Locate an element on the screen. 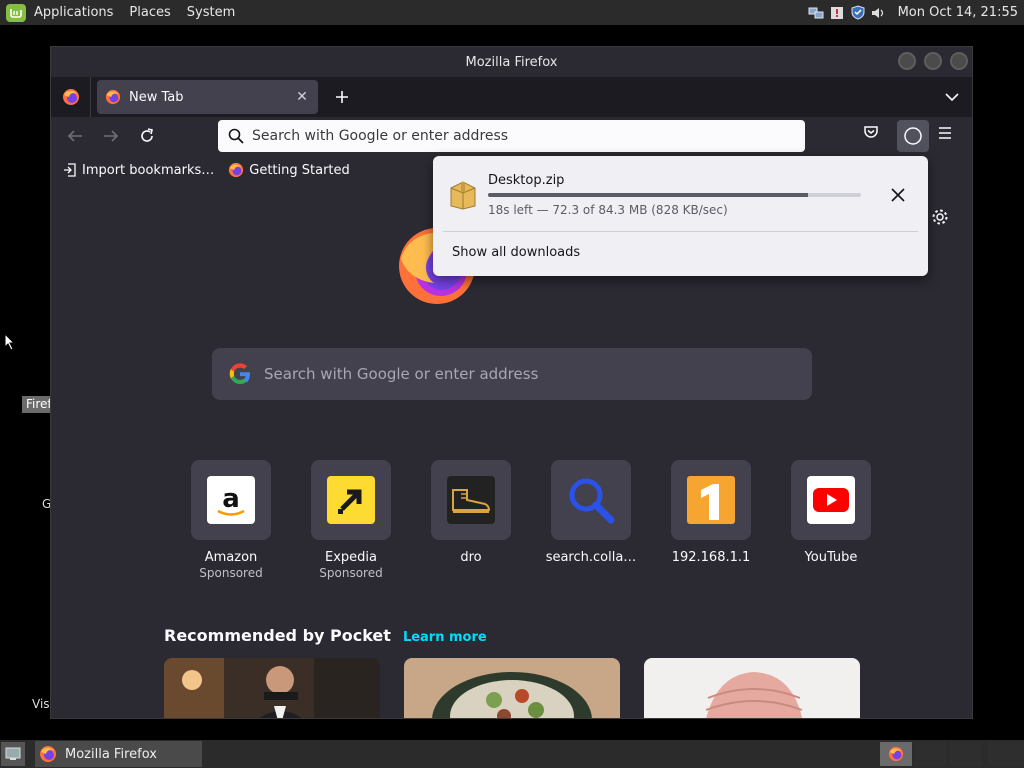  url-bar is located at coordinates (511, 136).